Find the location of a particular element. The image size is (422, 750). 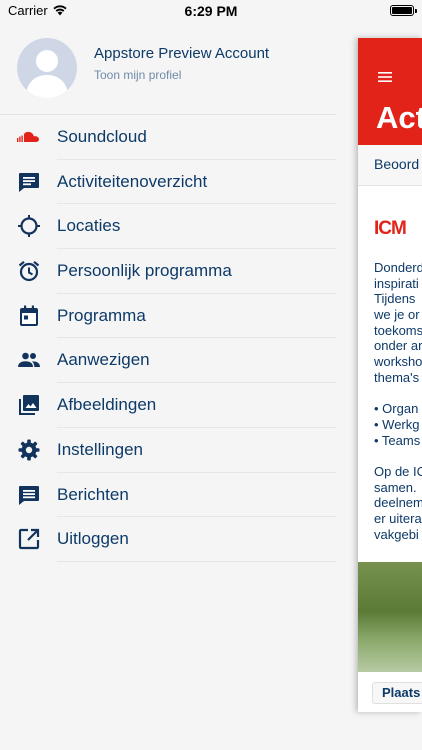

body-line: Op de IC is located at coordinates (398, 471).